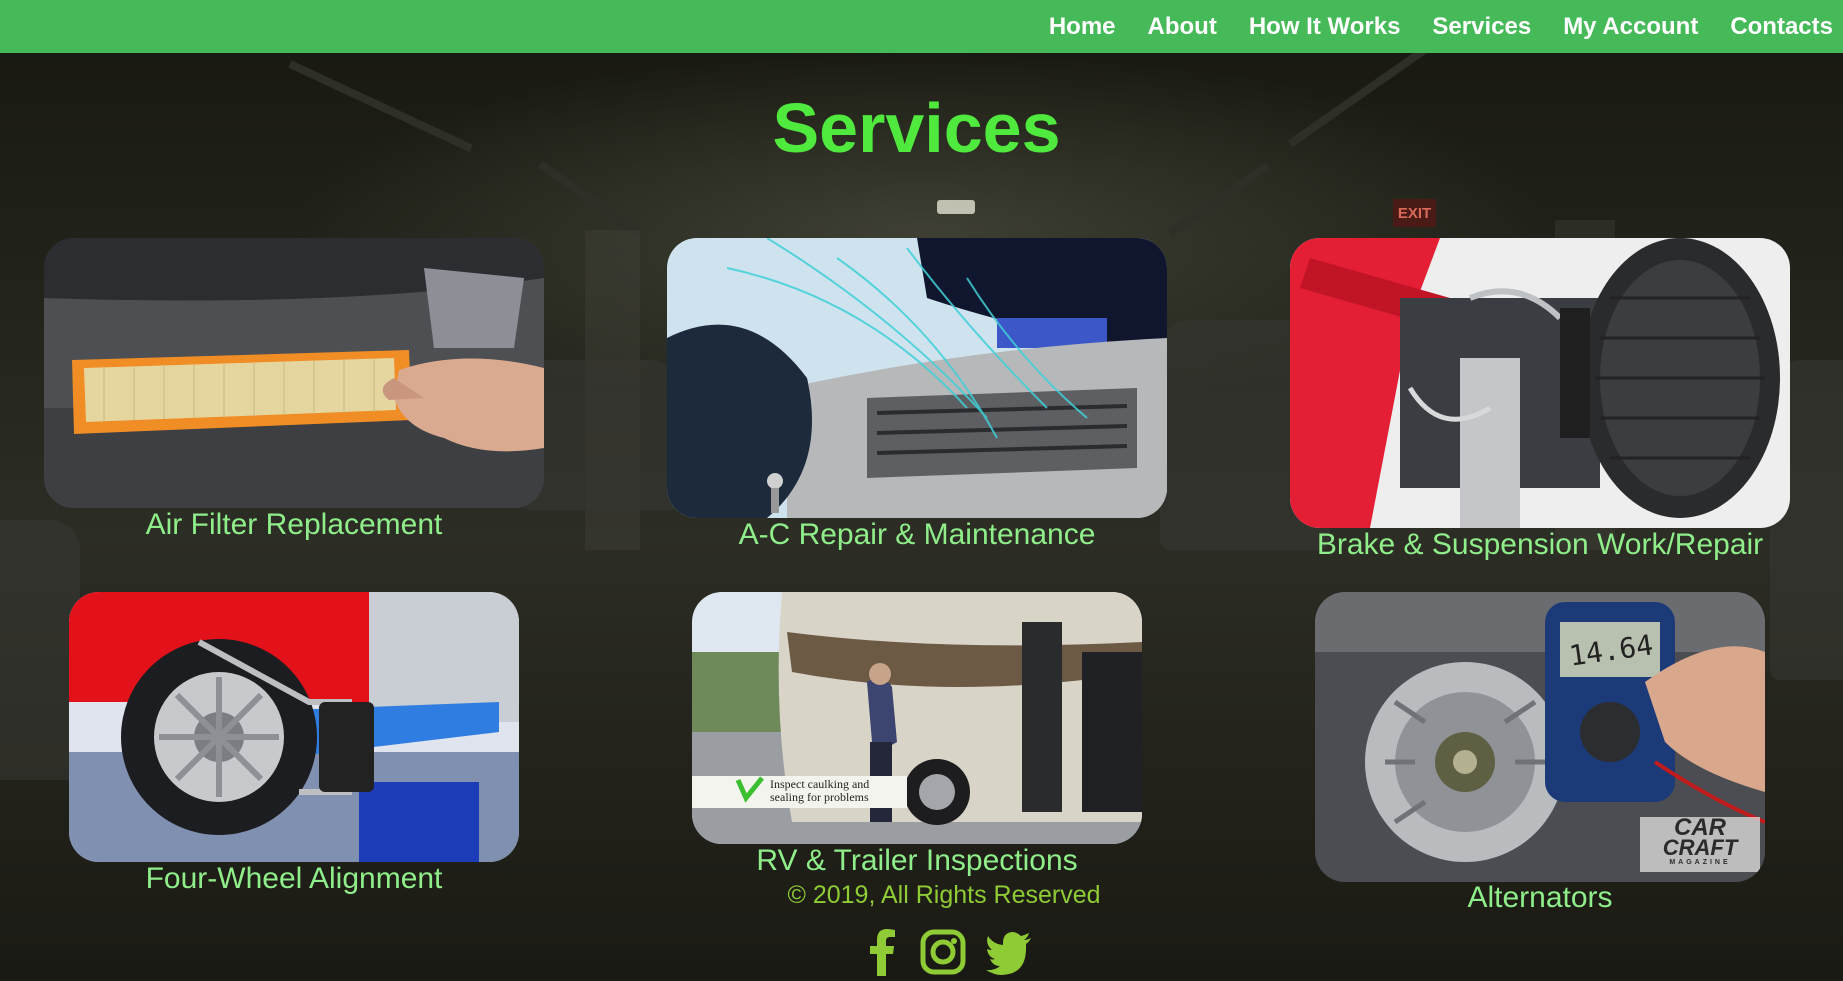 The image size is (1843, 981). What do you see at coordinates (882, 954) in the screenshot?
I see `facebook-icon` at bounding box center [882, 954].